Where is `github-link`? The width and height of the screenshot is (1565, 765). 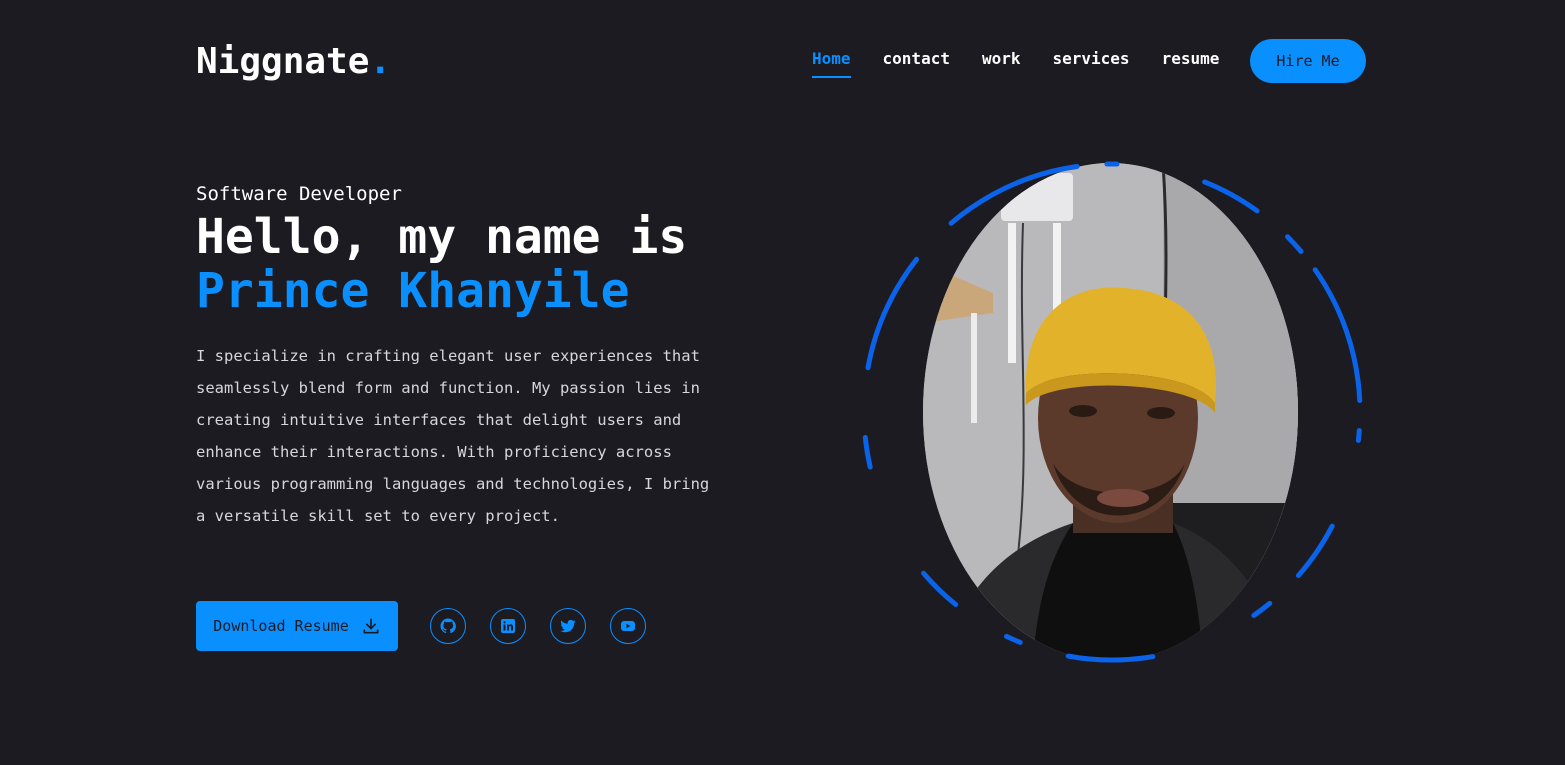 github-link is located at coordinates (448, 626).